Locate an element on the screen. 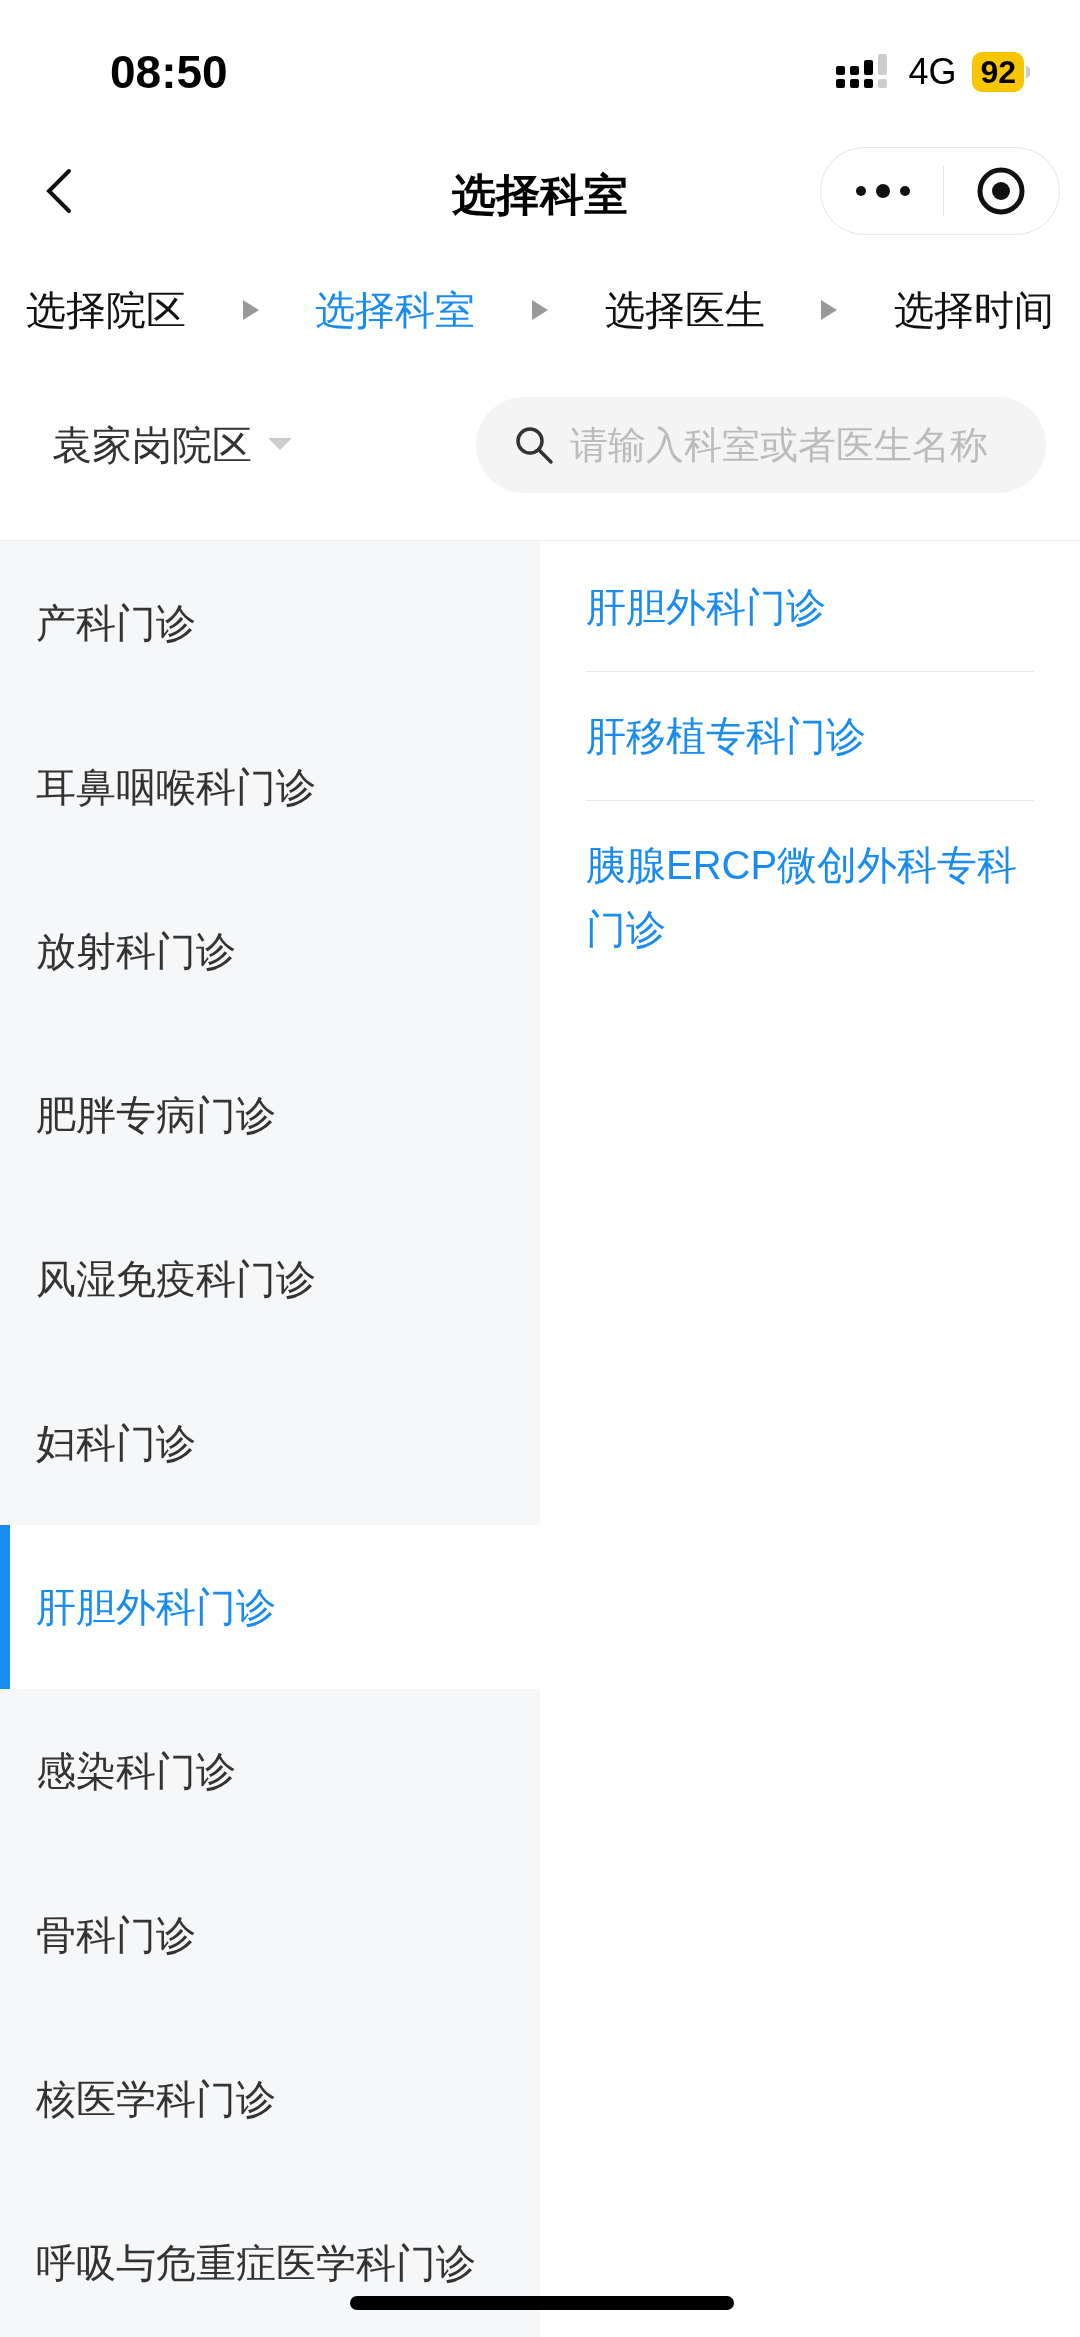  department-item: 感染科门诊 is located at coordinates (270, 1771).